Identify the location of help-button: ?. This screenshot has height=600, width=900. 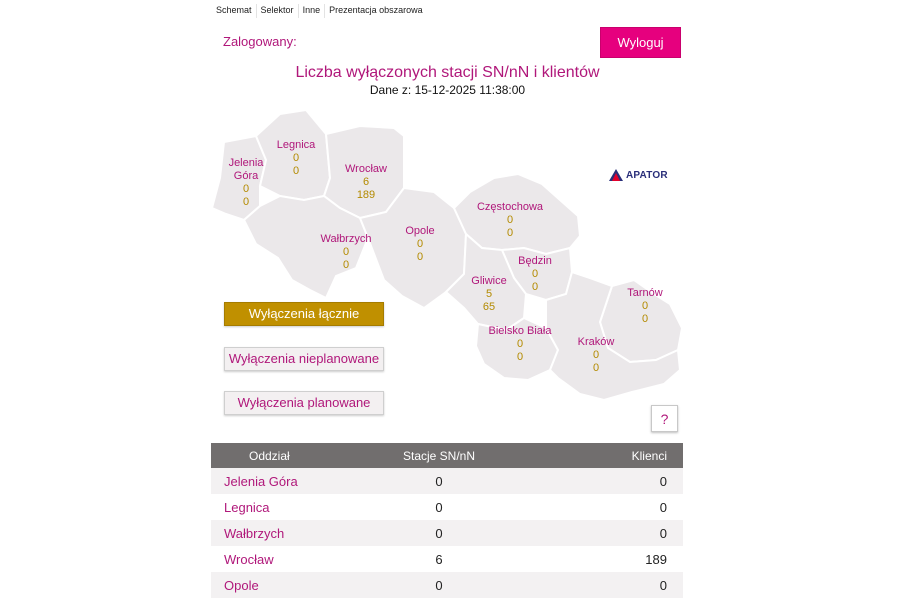
(664, 418).